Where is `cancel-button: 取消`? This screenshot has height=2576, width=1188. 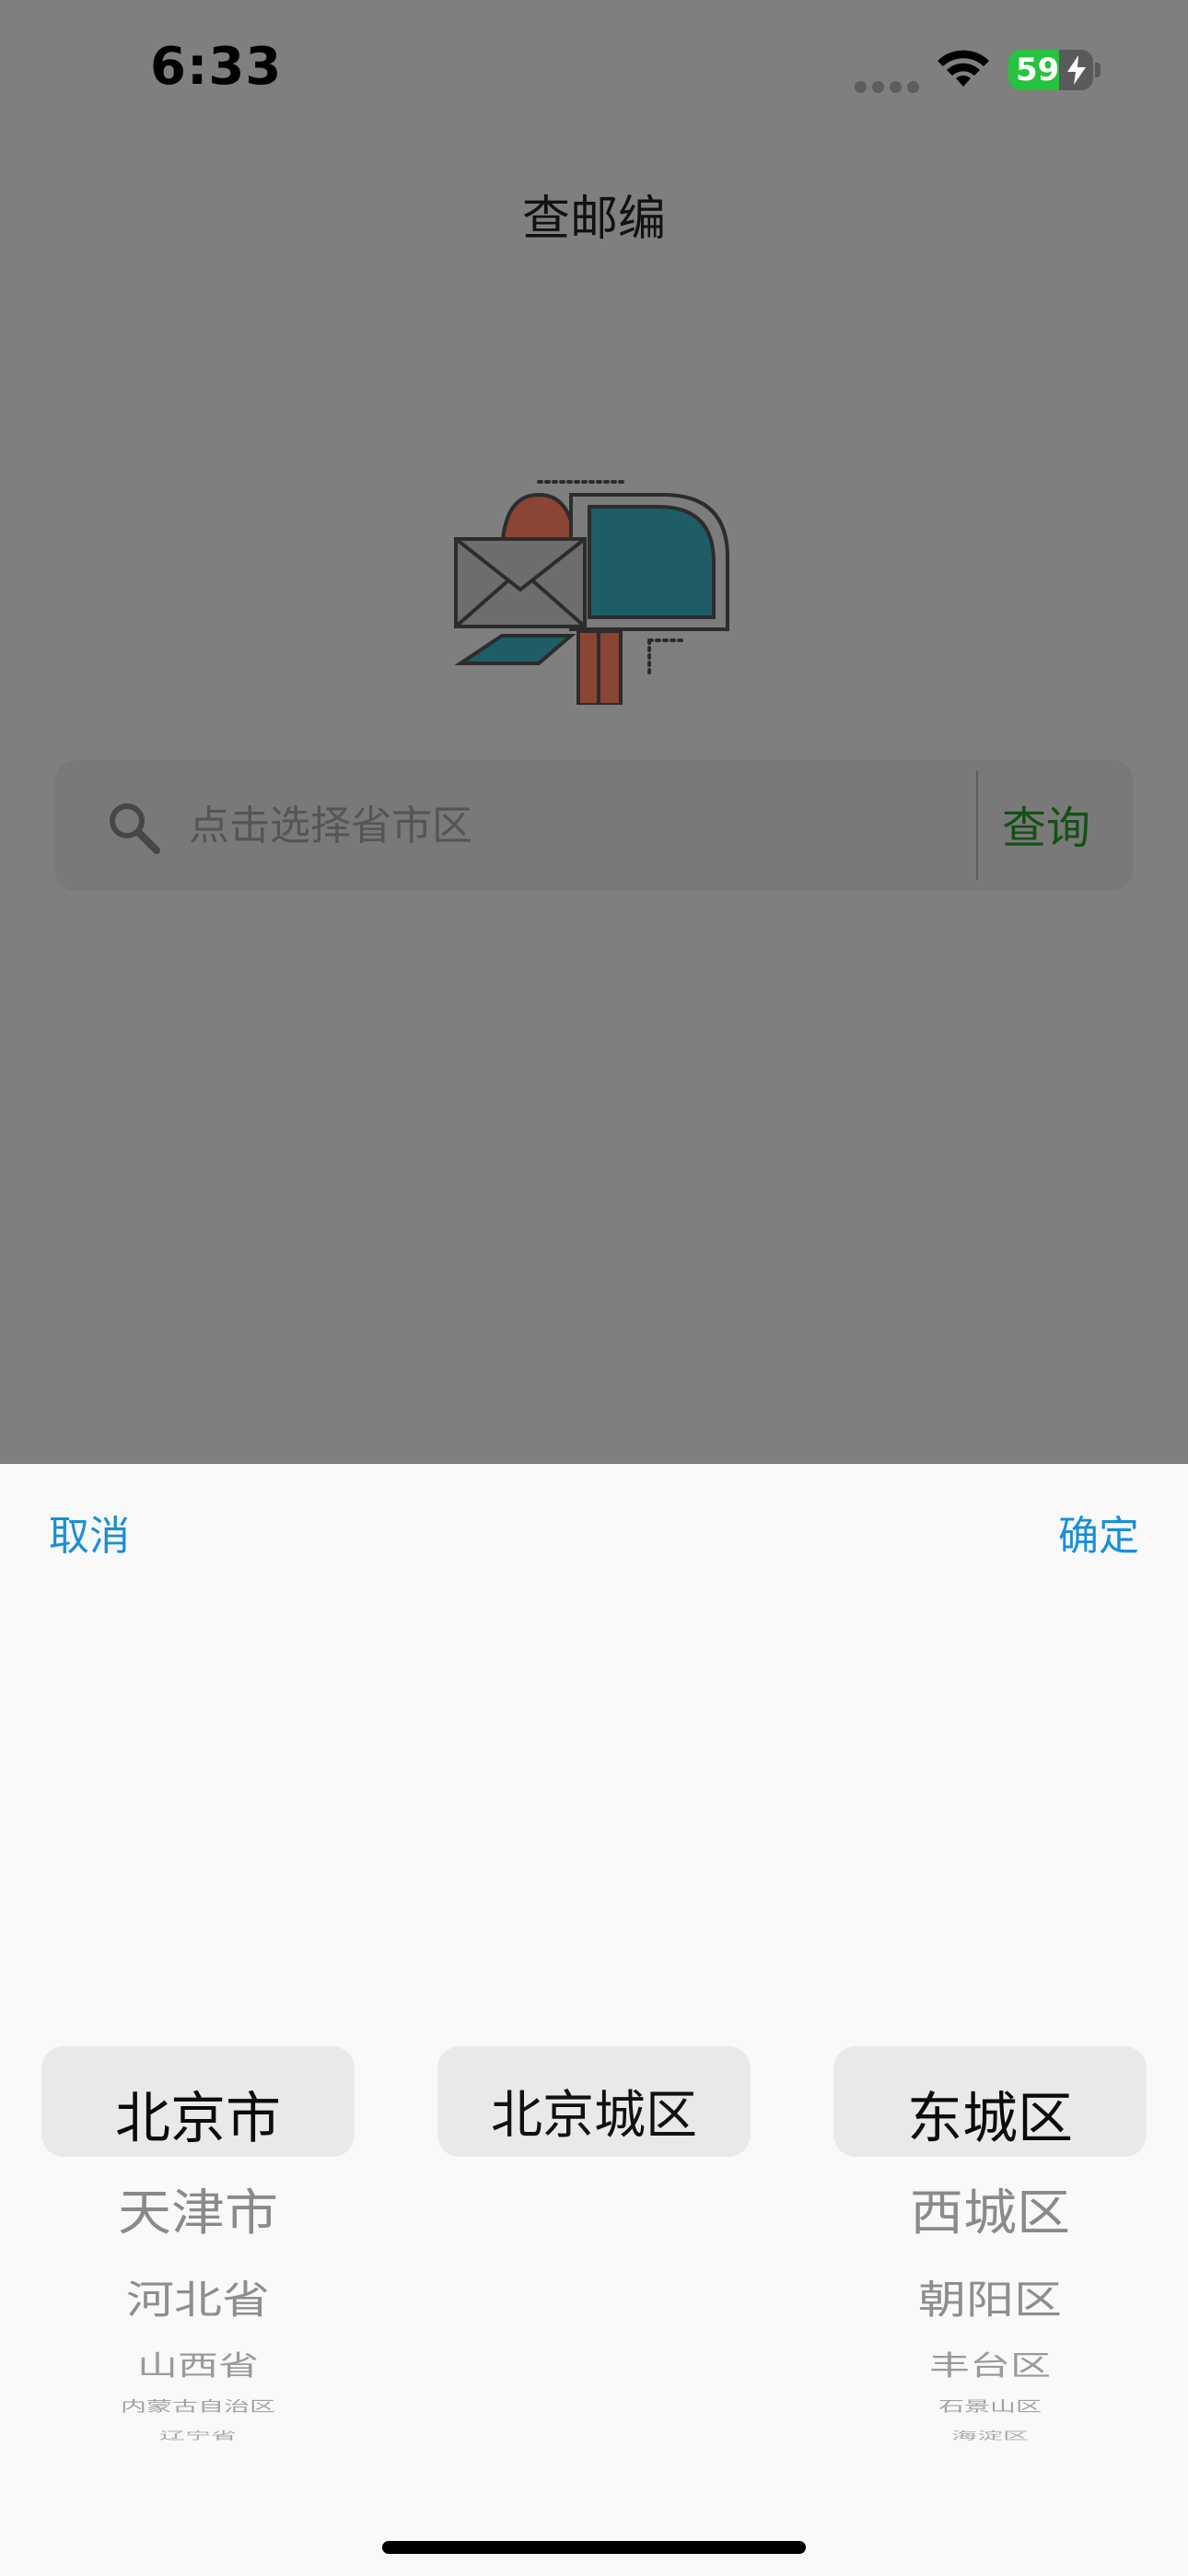
cancel-button: 取消 is located at coordinates (89, 1532).